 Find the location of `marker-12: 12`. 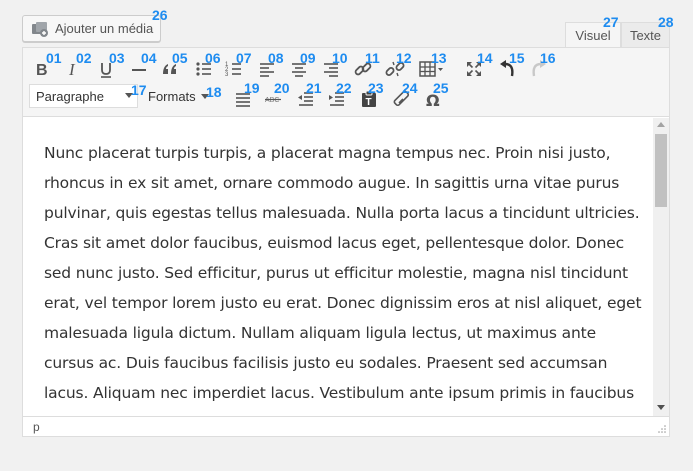

marker-12: 12 is located at coordinates (404, 58).